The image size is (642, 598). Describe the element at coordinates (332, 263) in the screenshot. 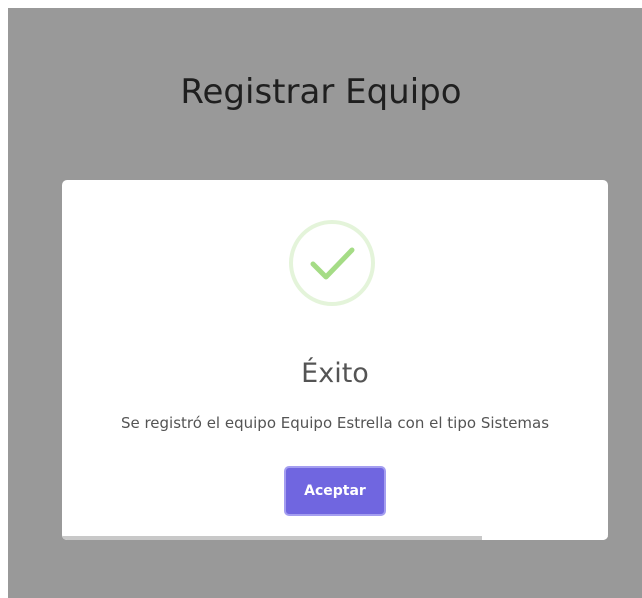

I see `success-check-icon` at that location.